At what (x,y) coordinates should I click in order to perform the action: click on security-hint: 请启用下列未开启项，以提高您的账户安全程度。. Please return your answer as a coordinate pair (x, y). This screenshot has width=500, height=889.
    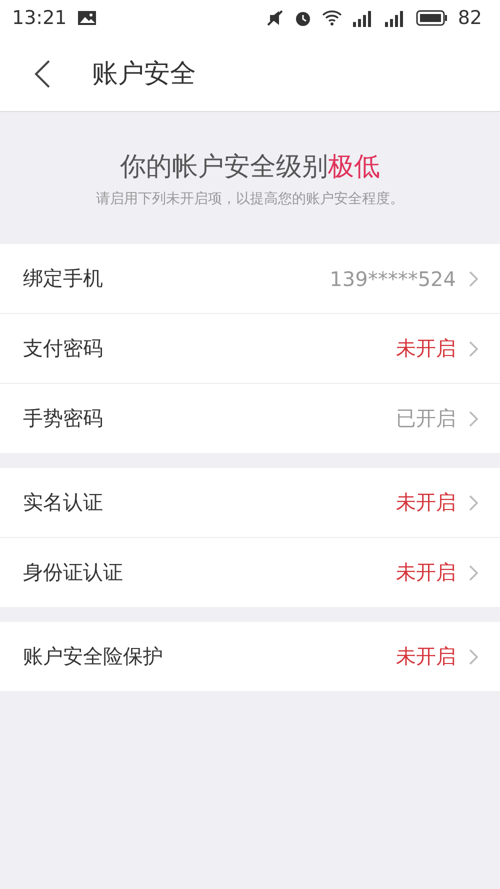
    Looking at the image, I should click on (250, 199).